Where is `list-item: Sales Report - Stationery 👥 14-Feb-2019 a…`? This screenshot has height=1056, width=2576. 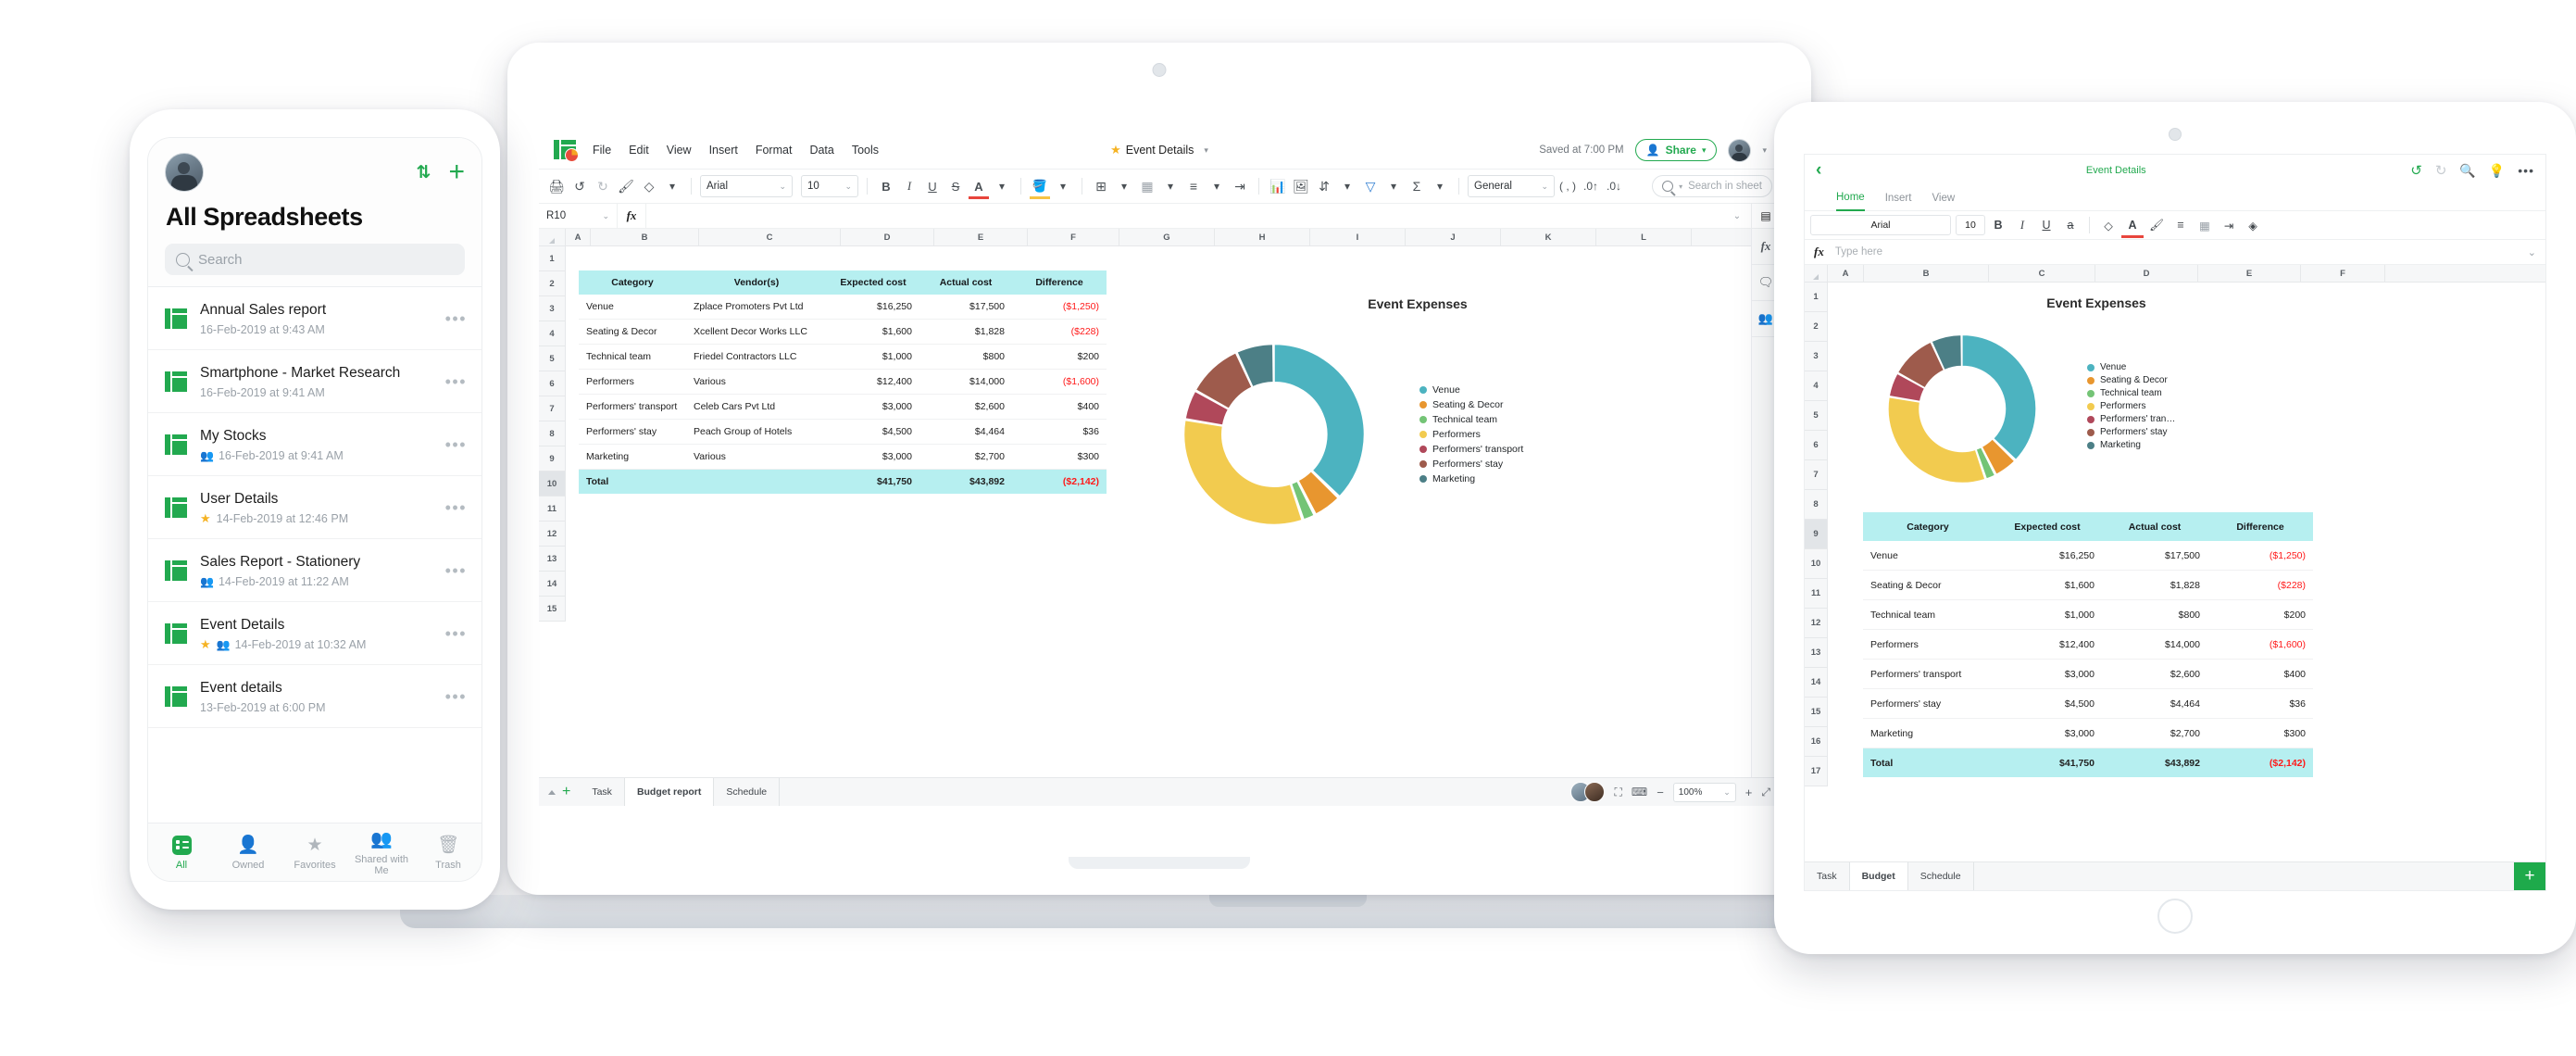
list-item: Sales Report - Stationery 👥 14-Feb-2019 a… is located at coordinates (314, 570).